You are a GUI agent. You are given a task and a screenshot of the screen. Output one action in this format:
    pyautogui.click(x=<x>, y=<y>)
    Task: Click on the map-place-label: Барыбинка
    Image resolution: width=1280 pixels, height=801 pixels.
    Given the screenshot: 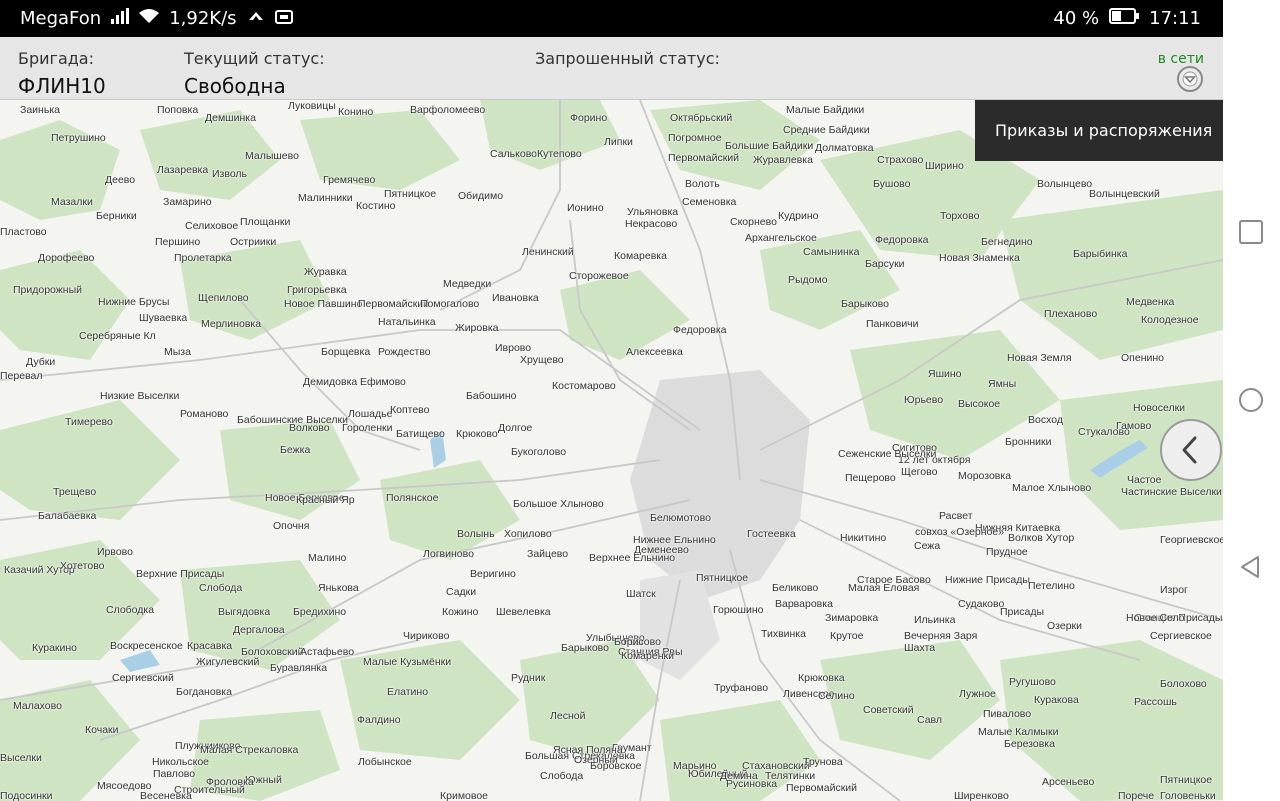 What is the action you would take?
    pyautogui.click(x=1100, y=254)
    